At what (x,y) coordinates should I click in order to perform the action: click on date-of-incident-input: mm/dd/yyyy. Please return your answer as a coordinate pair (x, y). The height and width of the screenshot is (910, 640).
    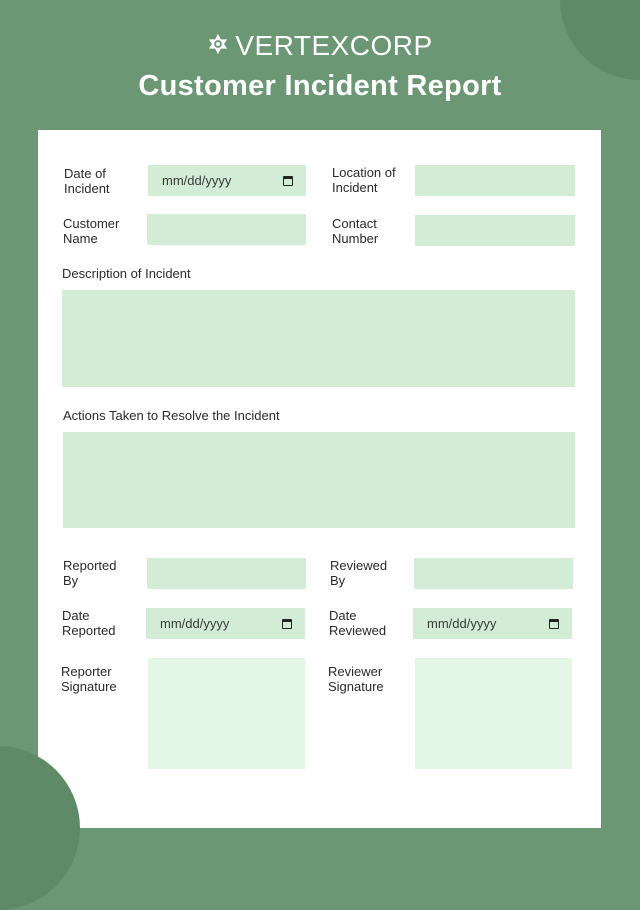
    Looking at the image, I should click on (227, 180).